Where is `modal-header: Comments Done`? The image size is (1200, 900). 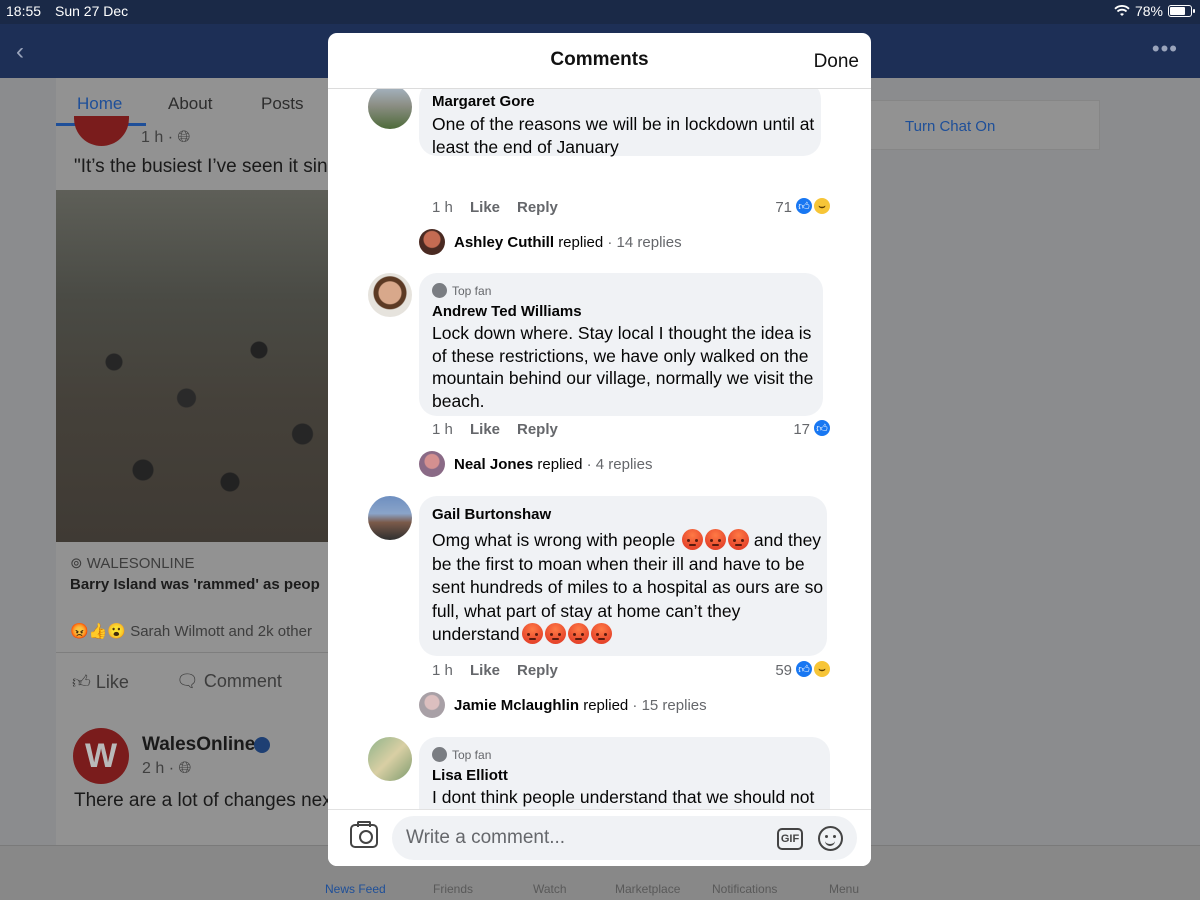
modal-header: Comments Done is located at coordinates (599, 61).